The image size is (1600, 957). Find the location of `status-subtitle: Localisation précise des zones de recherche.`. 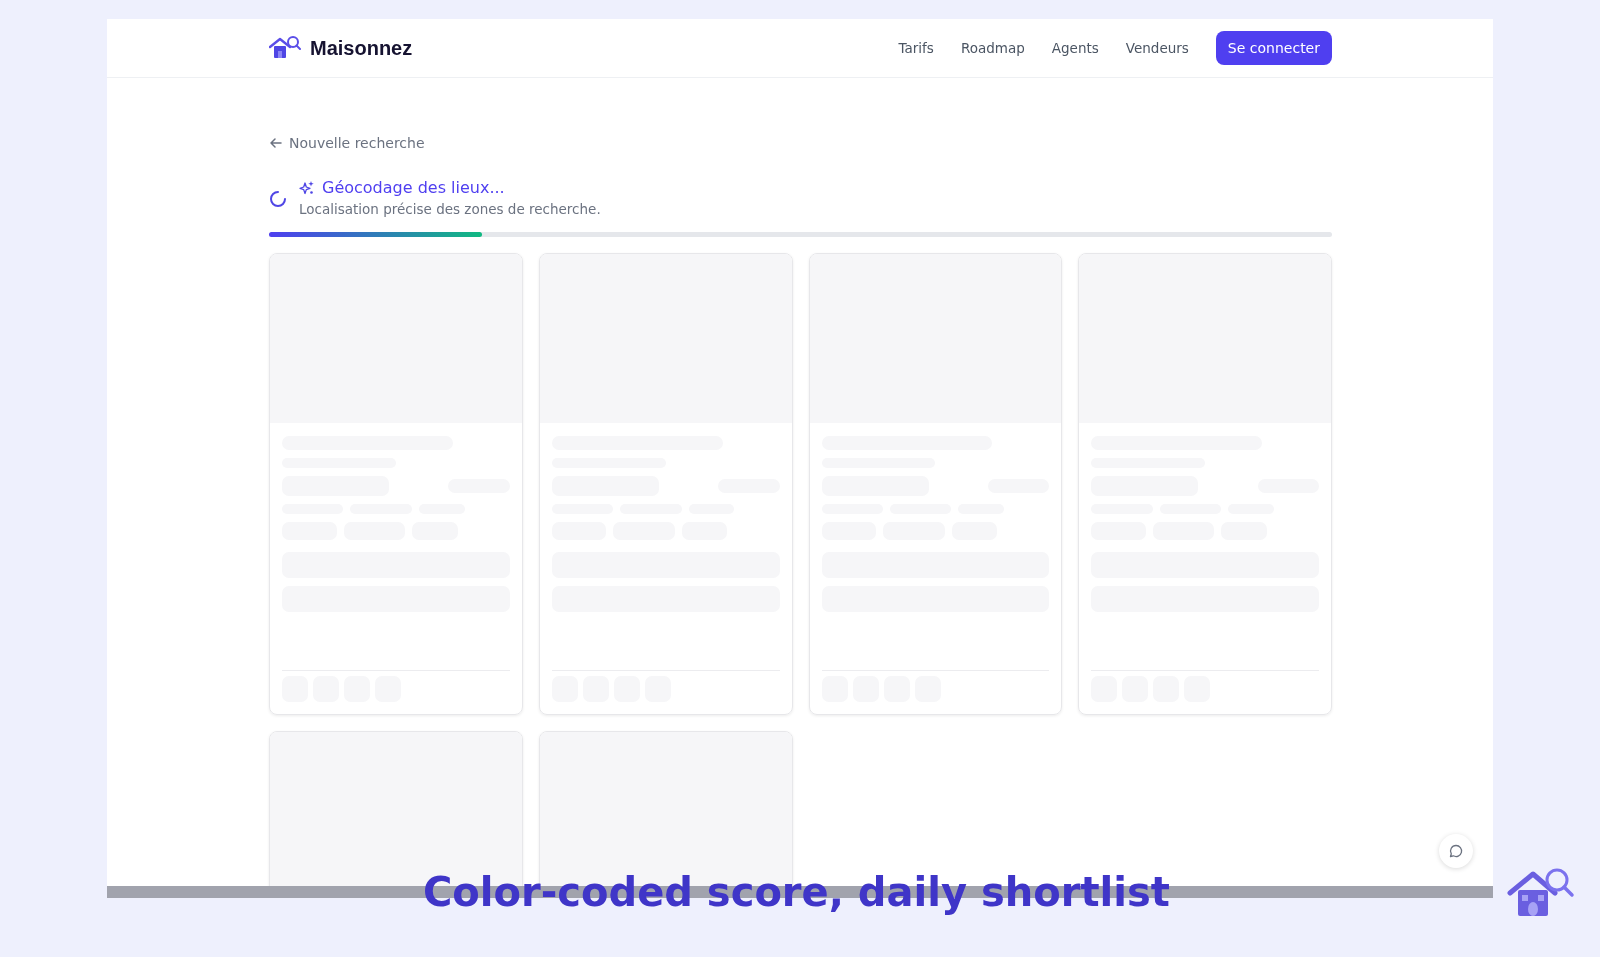

status-subtitle: Localisation précise des zones de recherche. is located at coordinates (450, 209).